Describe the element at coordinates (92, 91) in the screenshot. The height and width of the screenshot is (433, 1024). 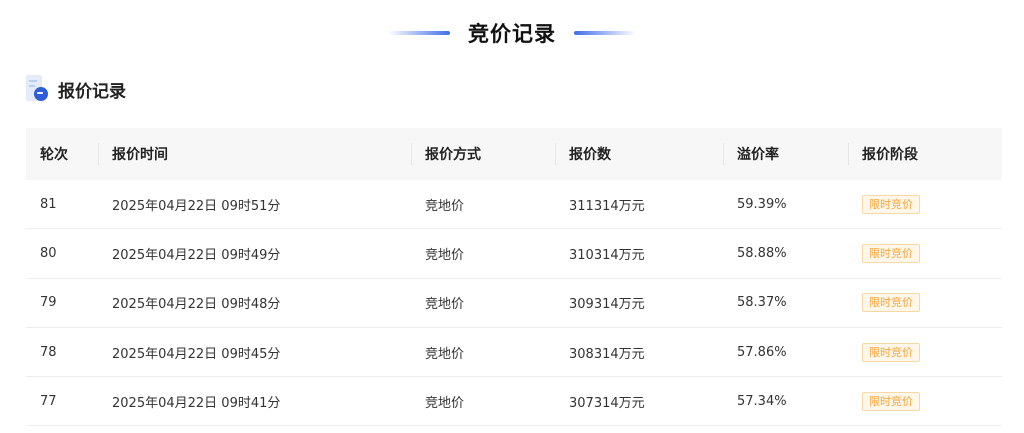
I see `section-title: 报价记录` at that location.